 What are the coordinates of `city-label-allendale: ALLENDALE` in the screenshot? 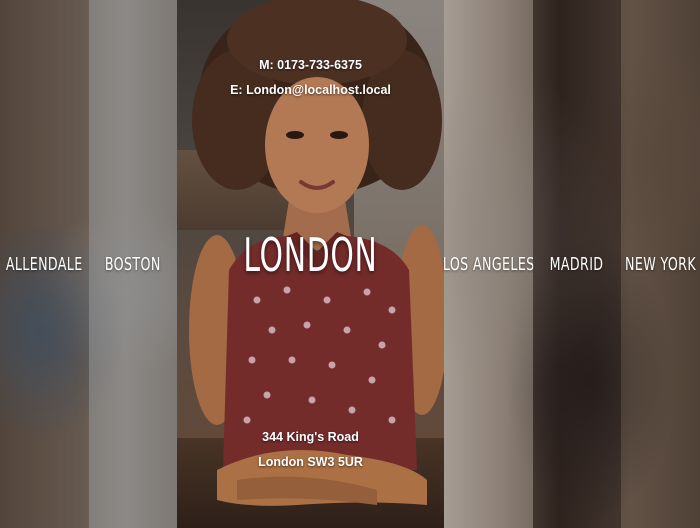 It's located at (44, 264).